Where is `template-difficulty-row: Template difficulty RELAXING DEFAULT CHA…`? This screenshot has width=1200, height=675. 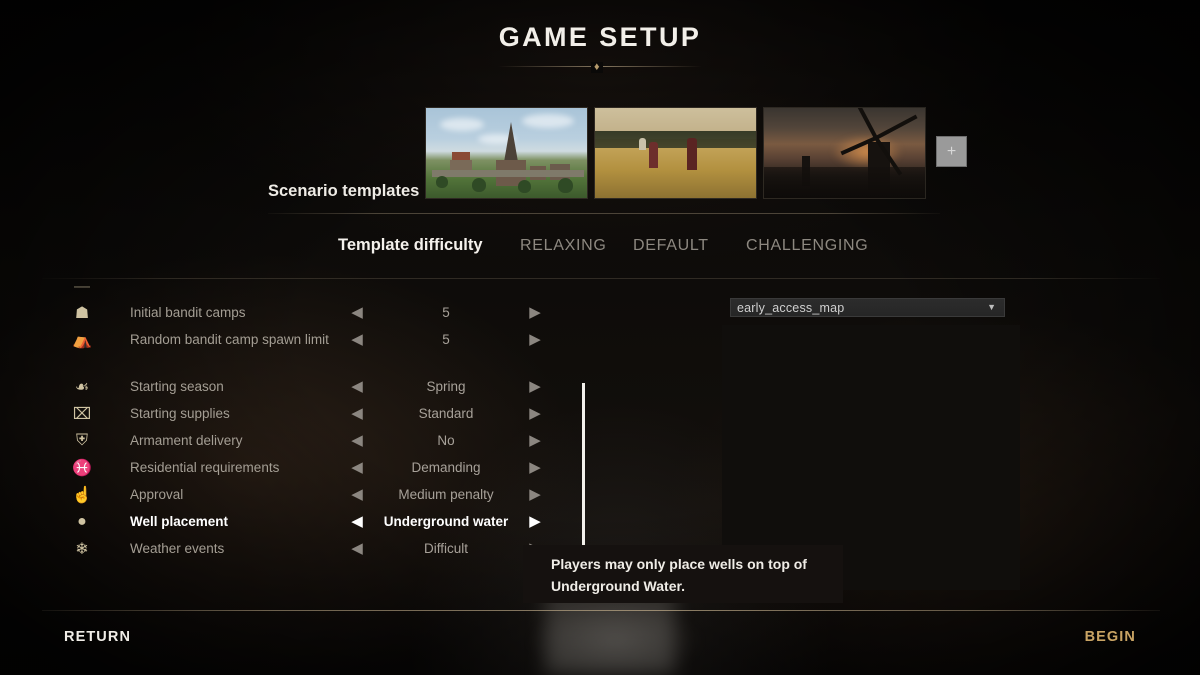
template-difficulty-row: Template difficulty RELAXING DEFAULT CHA… is located at coordinates (607, 245).